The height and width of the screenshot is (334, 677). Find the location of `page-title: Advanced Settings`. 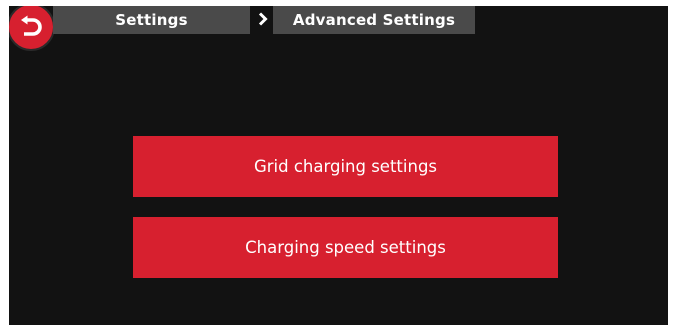

page-title: Advanced Settings is located at coordinates (374, 20).